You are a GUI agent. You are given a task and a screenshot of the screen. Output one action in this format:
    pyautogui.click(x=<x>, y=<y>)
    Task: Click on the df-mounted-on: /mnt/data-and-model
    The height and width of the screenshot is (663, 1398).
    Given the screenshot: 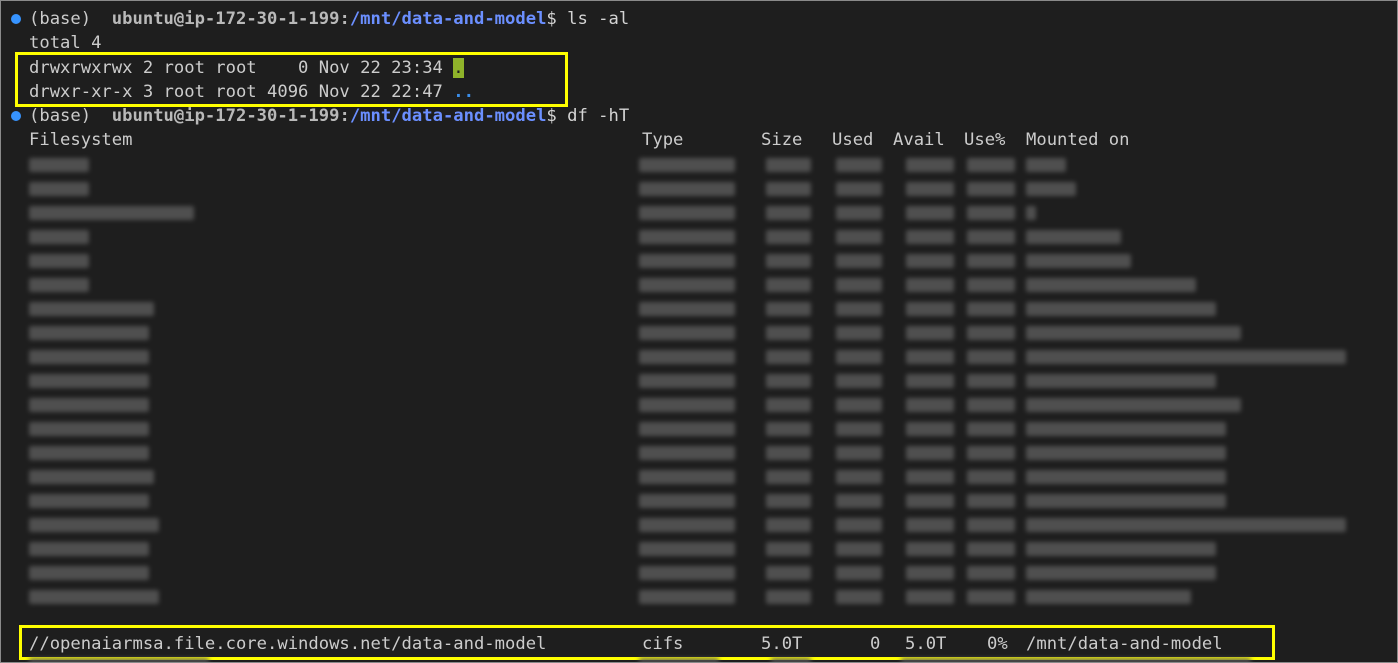 What is the action you would take?
    pyautogui.click(x=1124, y=644)
    